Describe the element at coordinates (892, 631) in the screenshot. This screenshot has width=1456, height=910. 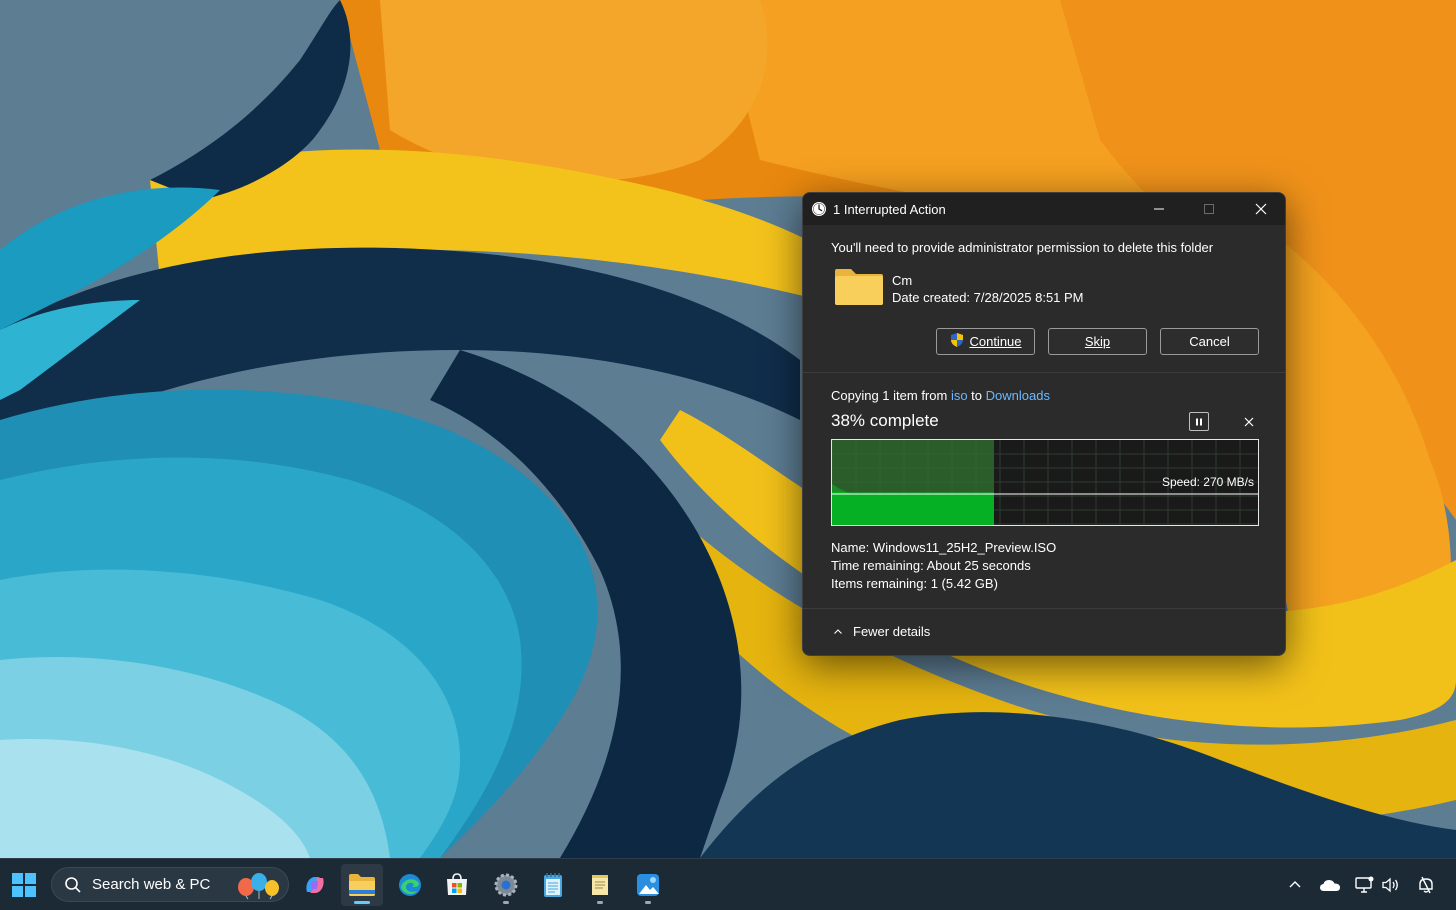
I see `fewer-details-label: Fewer details` at that location.